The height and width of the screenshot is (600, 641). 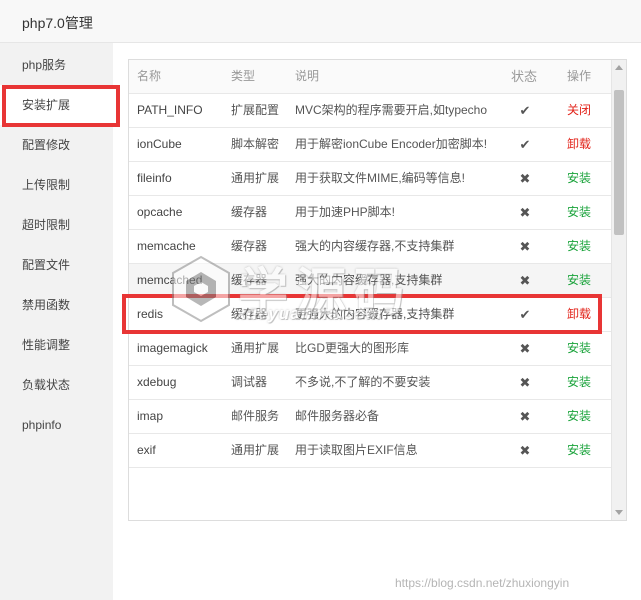 I want to click on header-type: 类型, so click(x=243, y=76).